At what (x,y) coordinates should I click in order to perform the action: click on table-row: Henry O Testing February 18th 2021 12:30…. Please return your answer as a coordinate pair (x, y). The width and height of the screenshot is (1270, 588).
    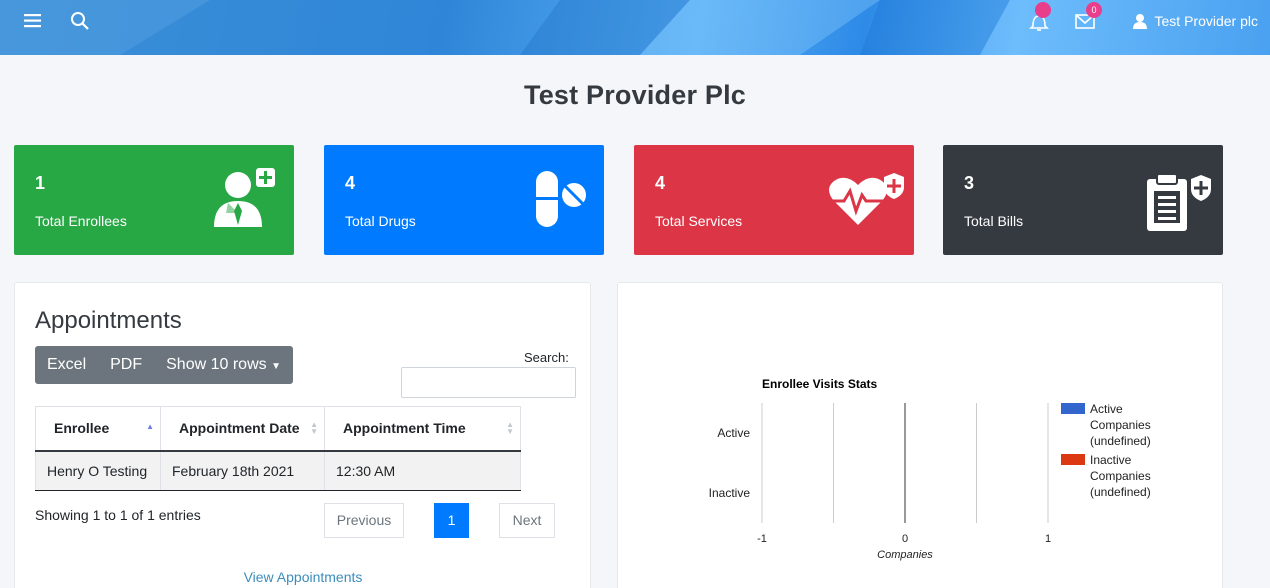
    Looking at the image, I should click on (278, 470).